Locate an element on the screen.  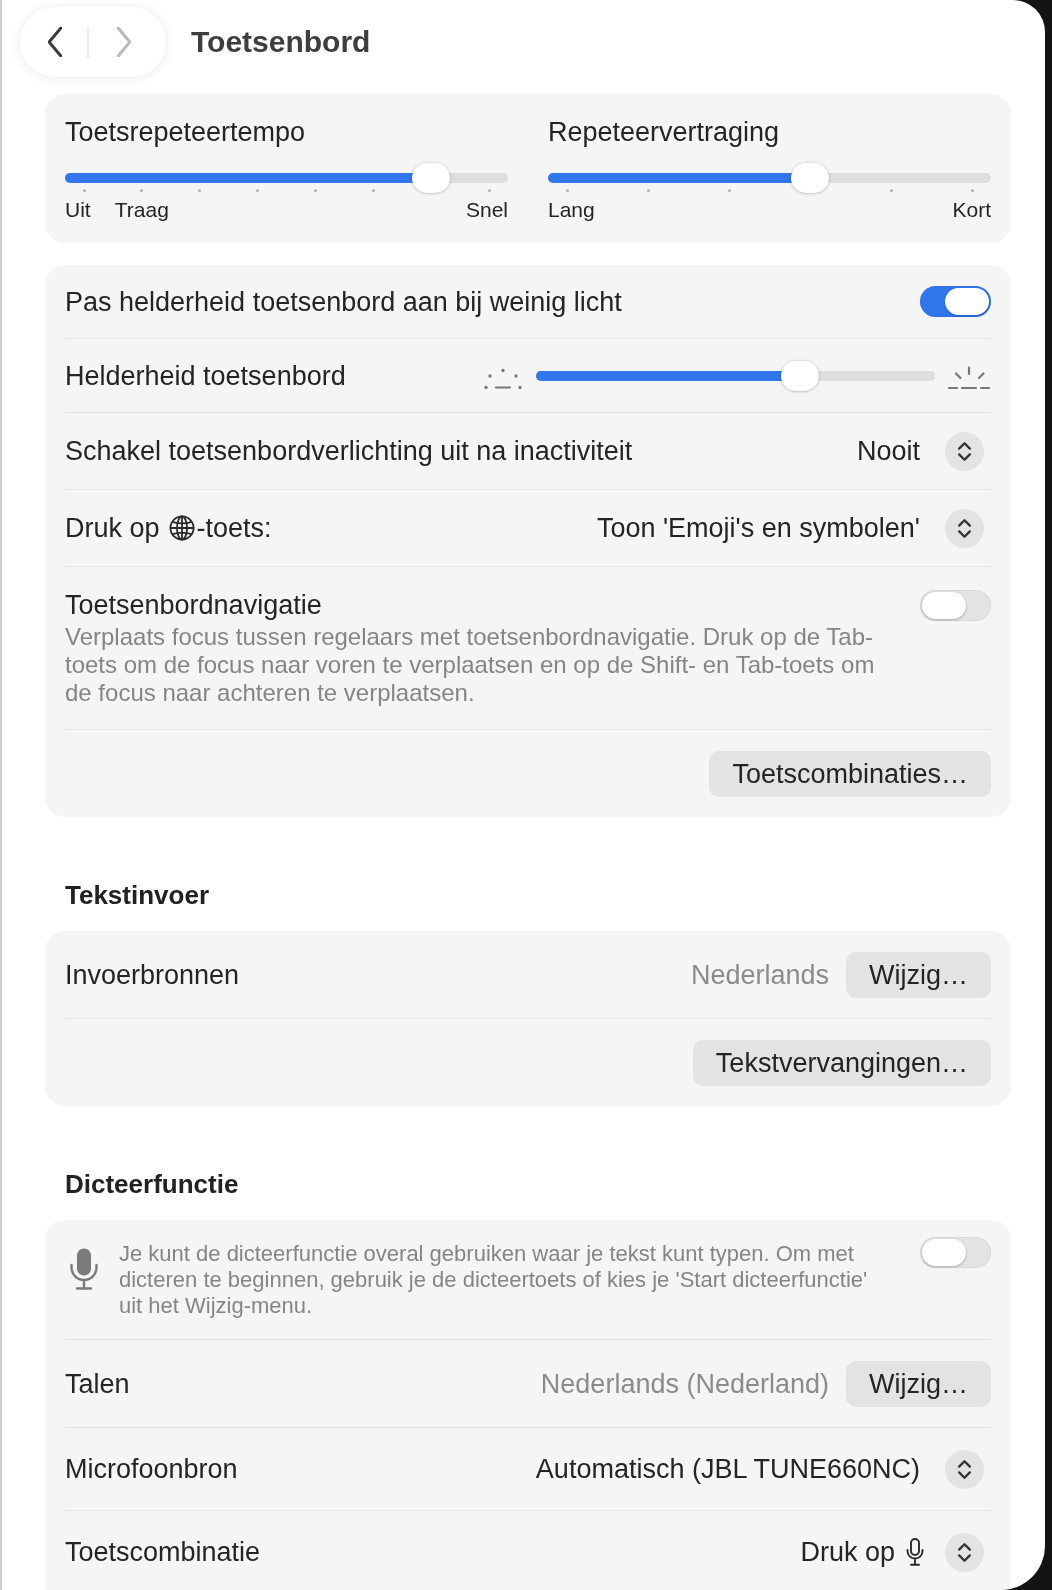
info-text: Je kunt de dicteerfunctie overal gebruiken waar je tekst kunt typen. Om met dicteren te beginnen, gebruik je de dicteertoets of kies je 'Start dicteerfunctie' uit het Wijzig-menu. is located at coordinates (494, 1280).